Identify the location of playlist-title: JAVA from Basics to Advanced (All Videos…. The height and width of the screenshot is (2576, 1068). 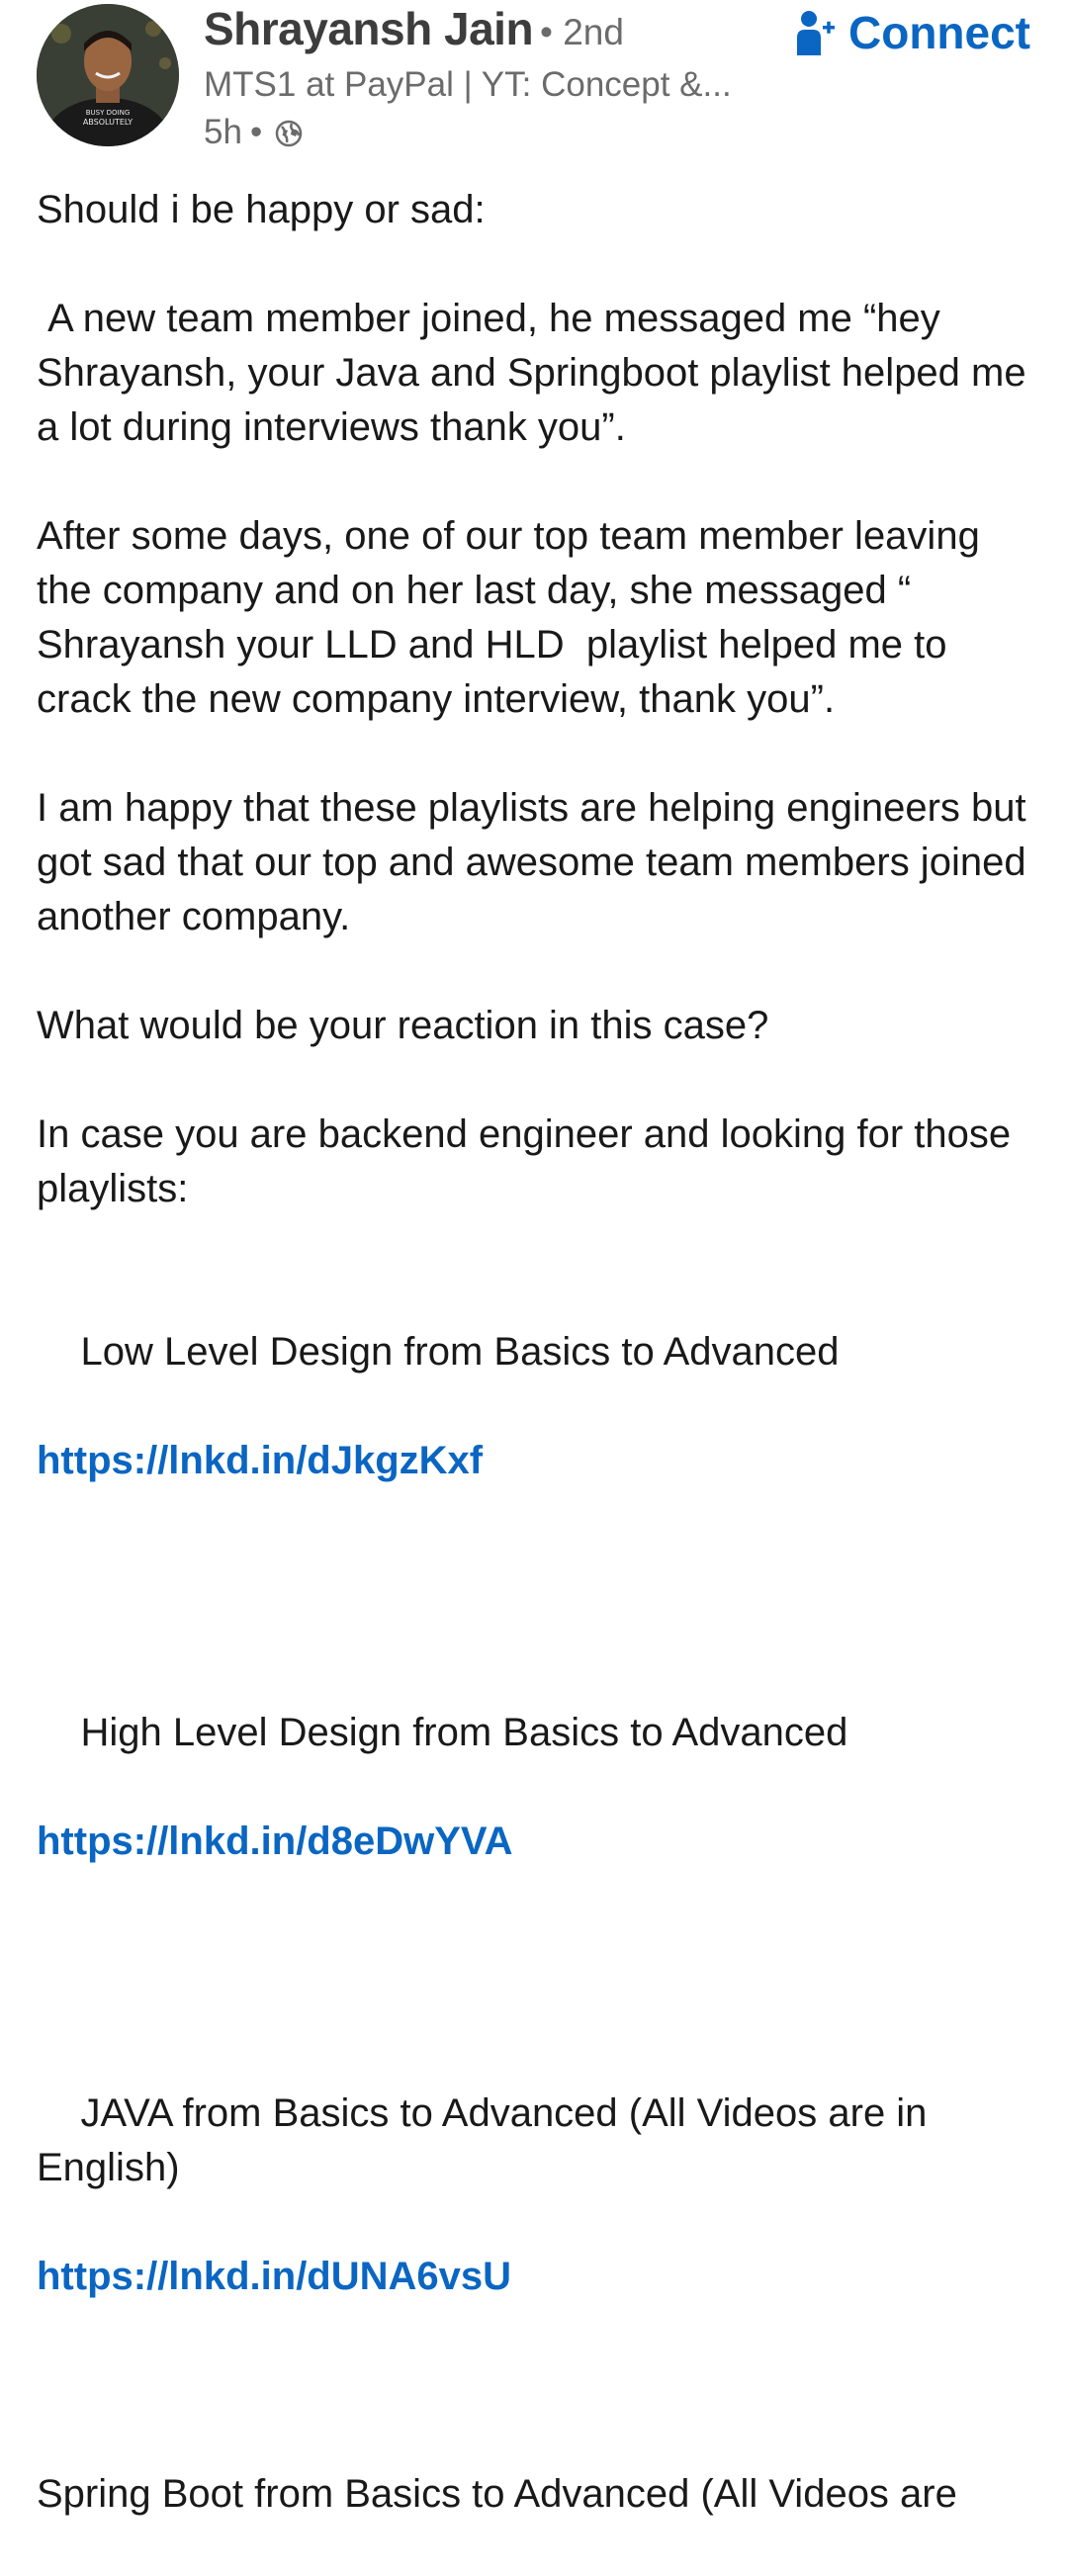
(487, 2140).